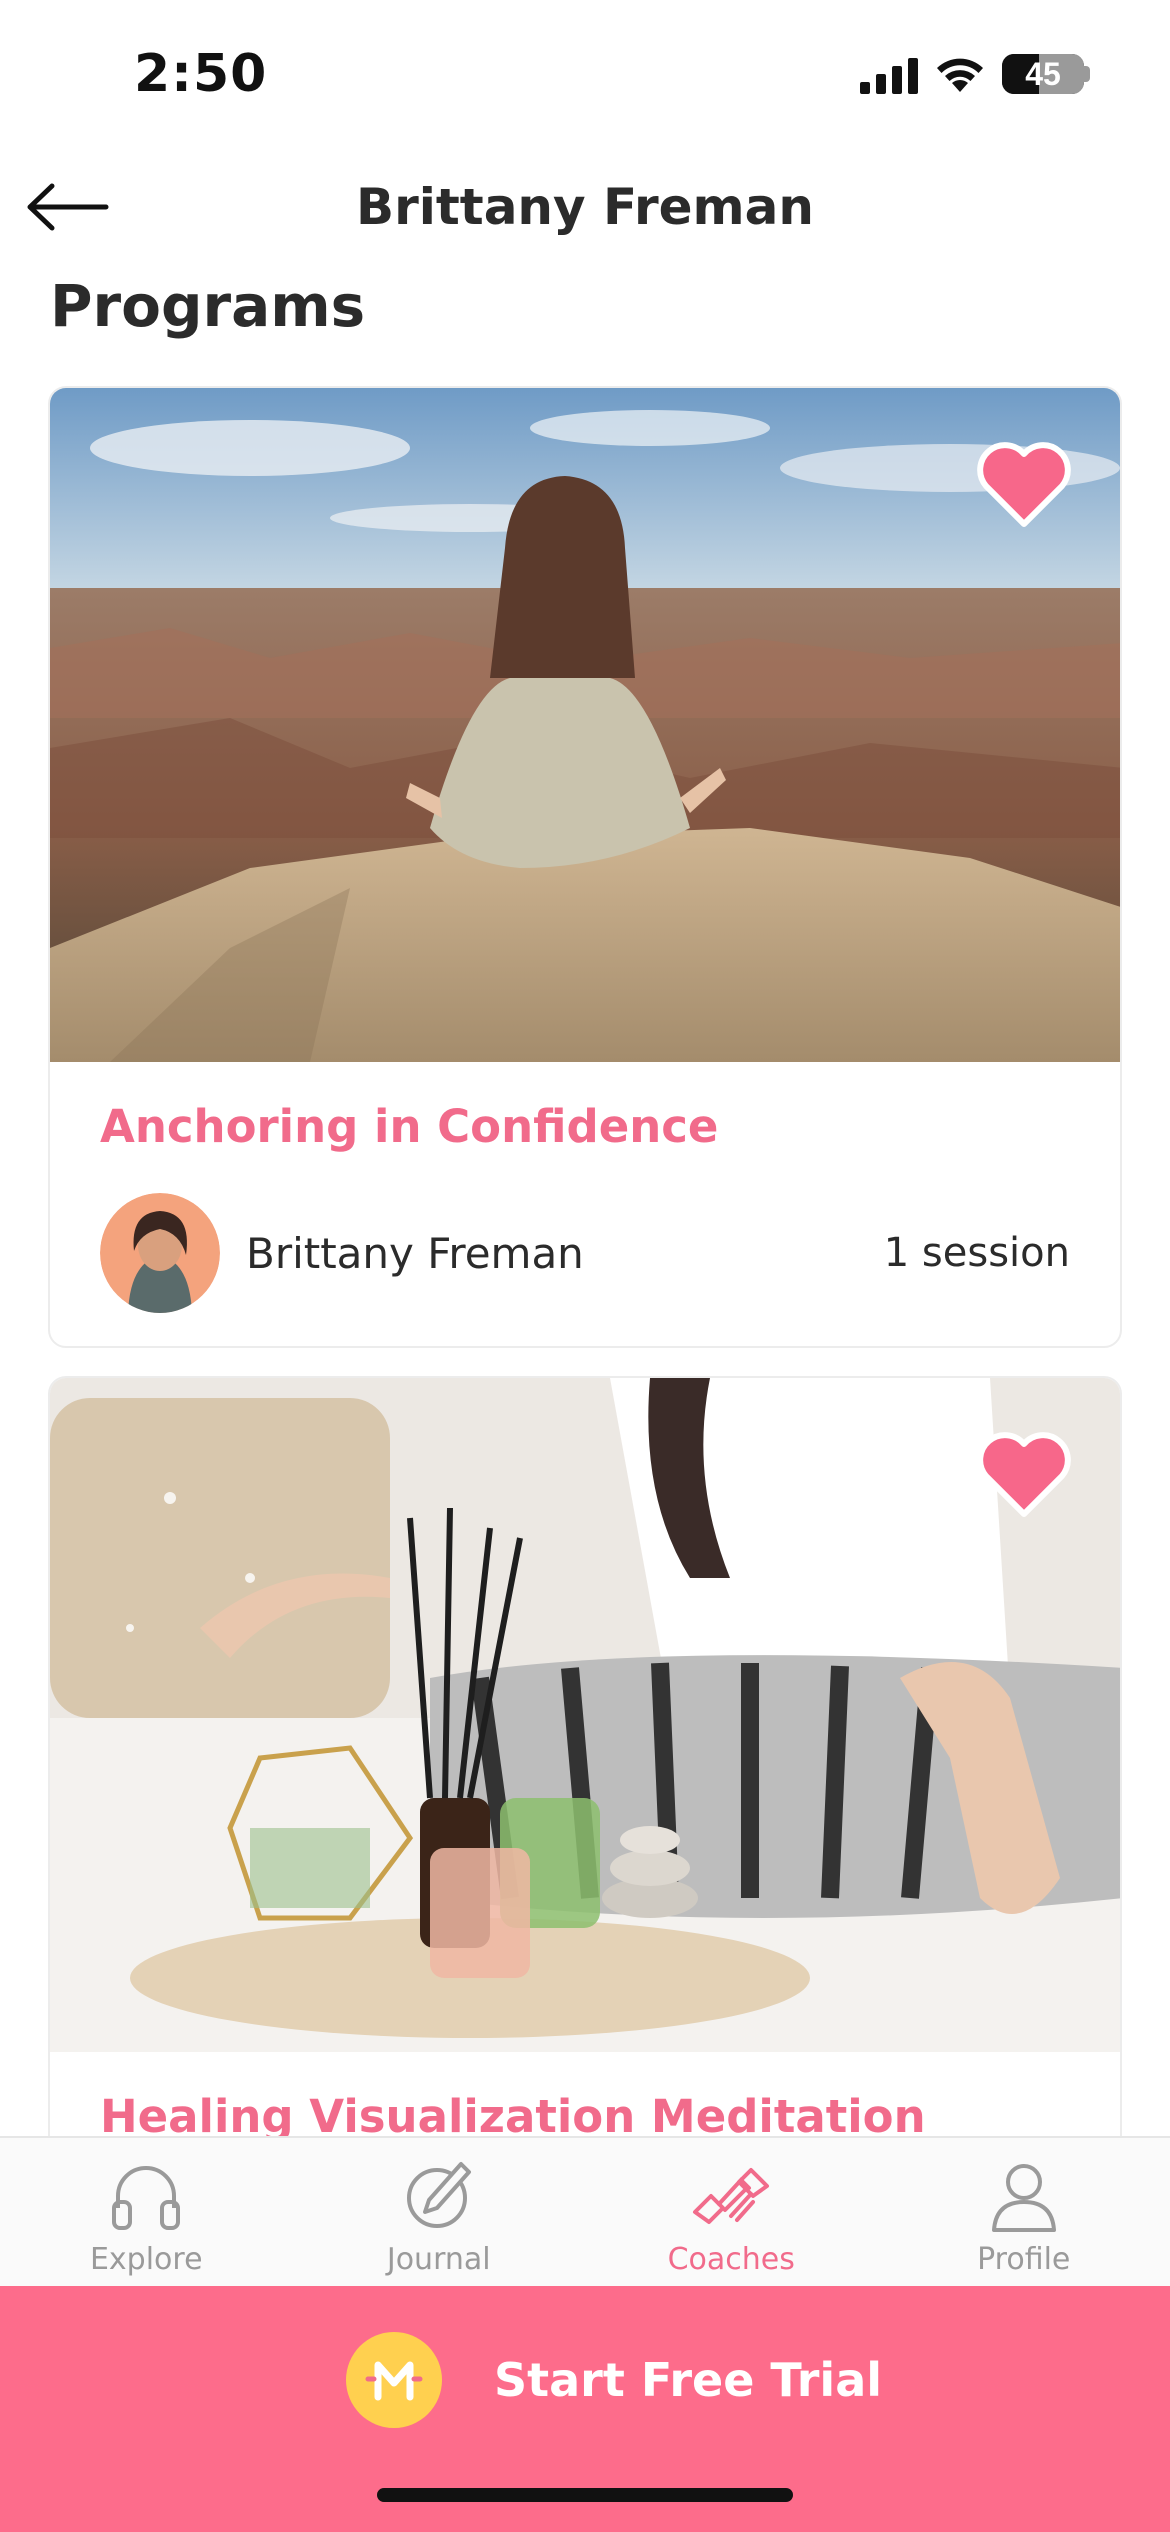  I want to click on header: Brittany Freman, so click(585, 210).